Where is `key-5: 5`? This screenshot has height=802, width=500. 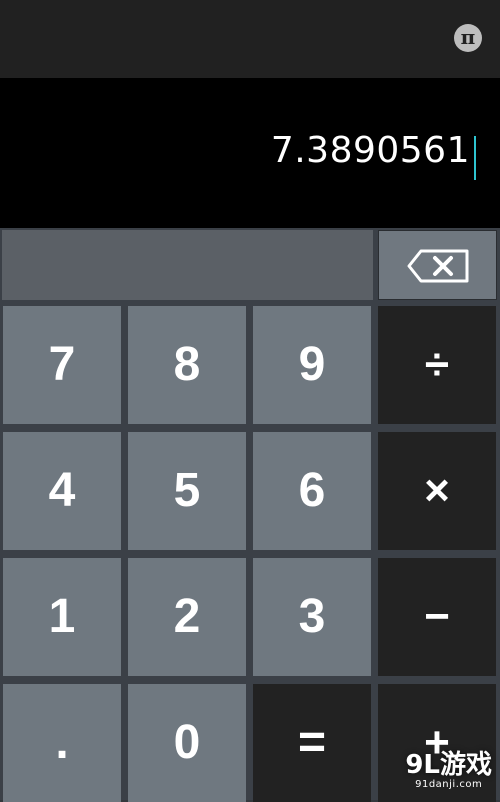
key-5: 5 is located at coordinates (187, 491).